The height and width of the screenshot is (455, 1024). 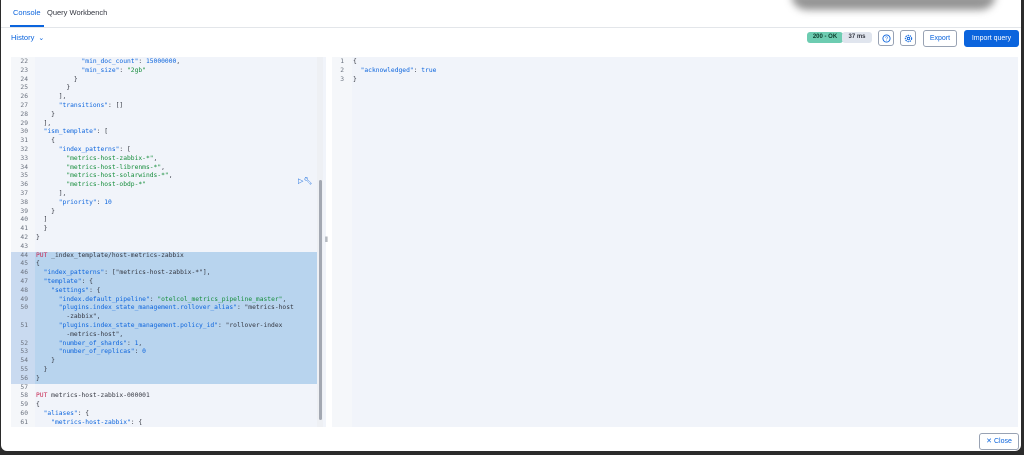 What do you see at coordinates (24, 176) in the screenshot?
I see `line-number: 35` at bounding box center [24, 176].